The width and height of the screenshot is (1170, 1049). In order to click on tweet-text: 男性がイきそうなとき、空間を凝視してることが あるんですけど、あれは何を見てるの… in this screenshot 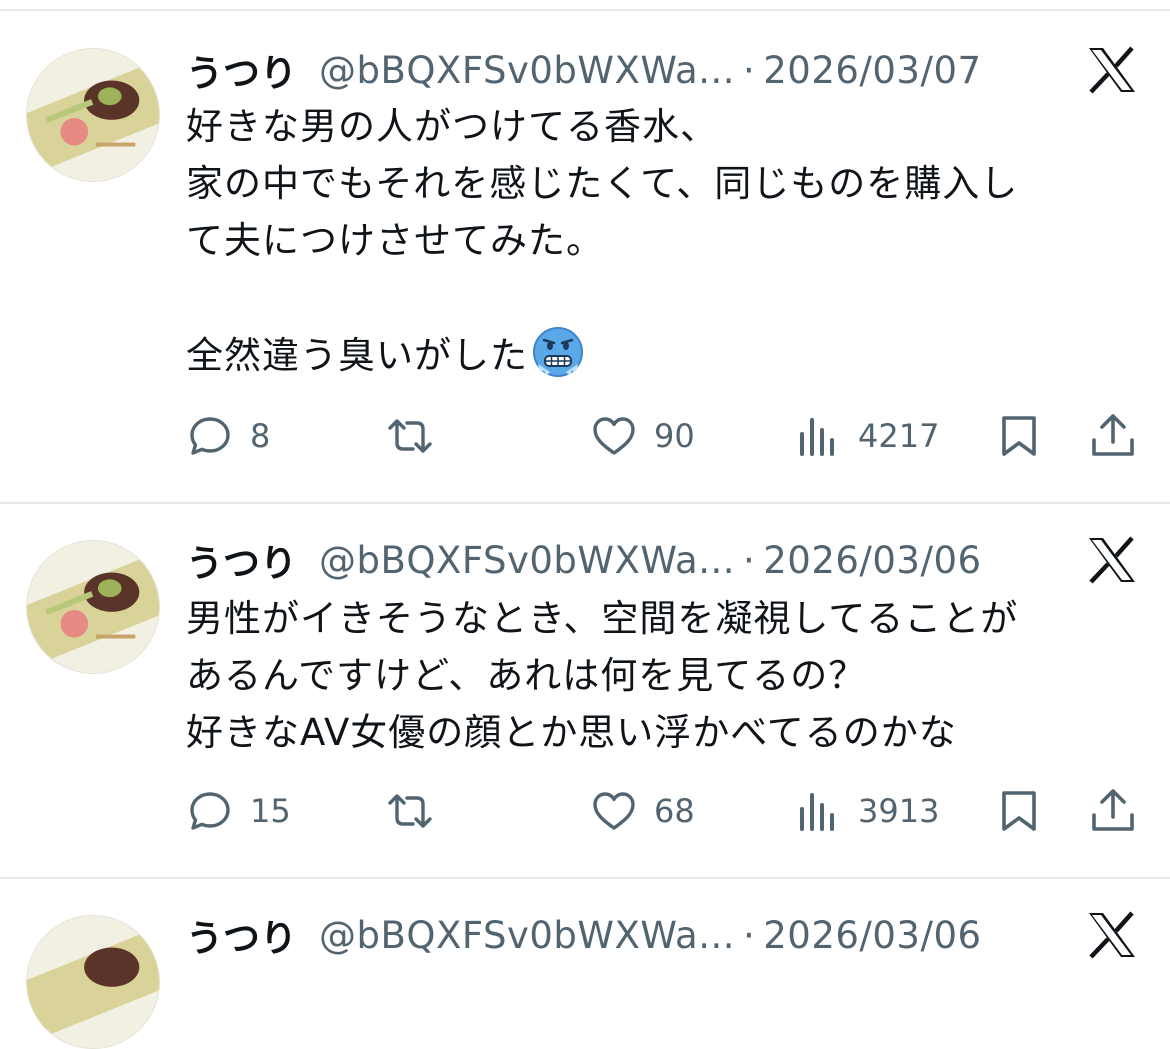, I will do `click(666, 675)`.